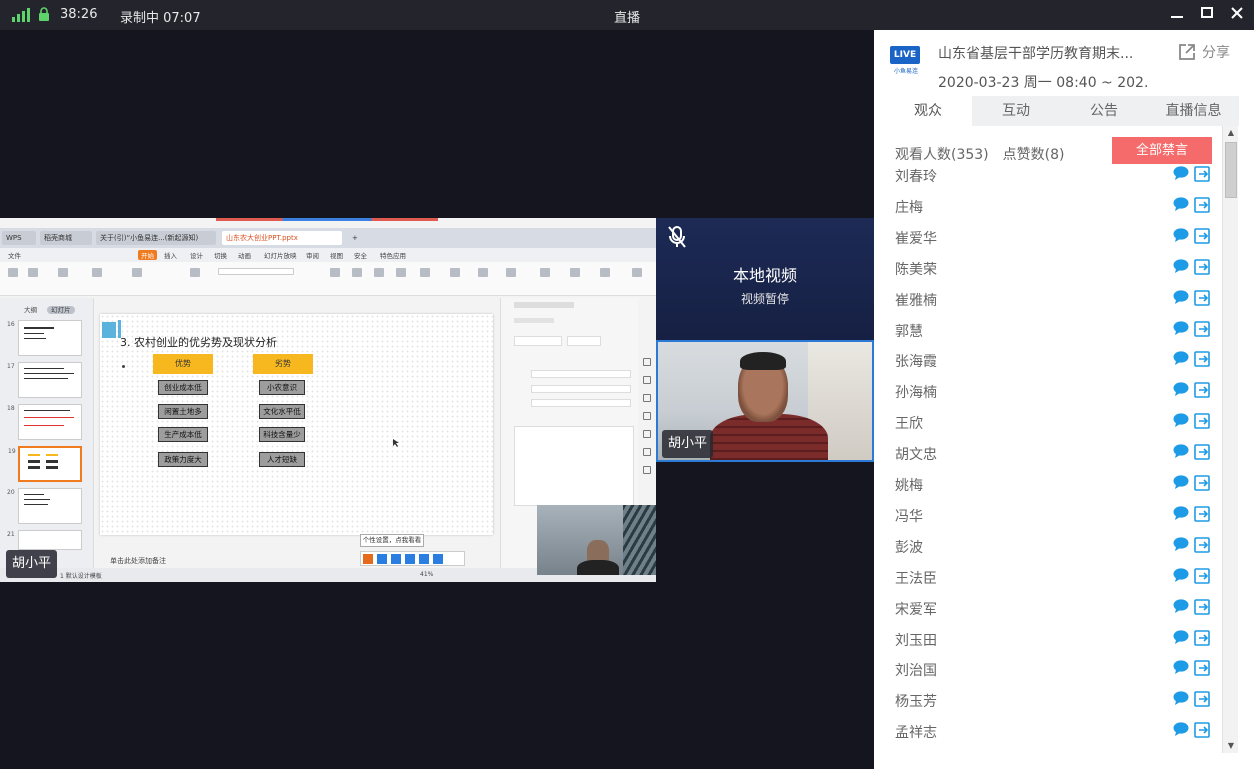 The height and width of the screenshot is (769, 1254). What do you see at coordinates (1104, 111) in the screenshot?
I see `tab-announcement: 公告` at bounding box center [1104, 111].